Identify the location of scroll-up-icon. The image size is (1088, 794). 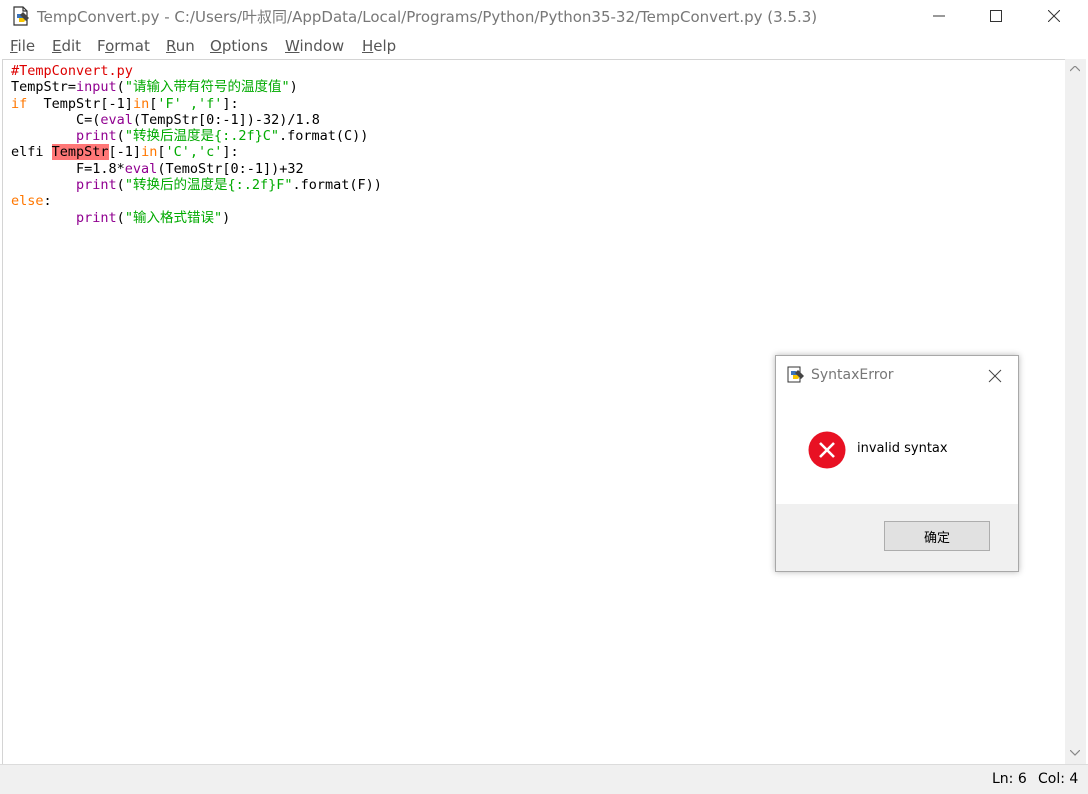
(1075, 69).